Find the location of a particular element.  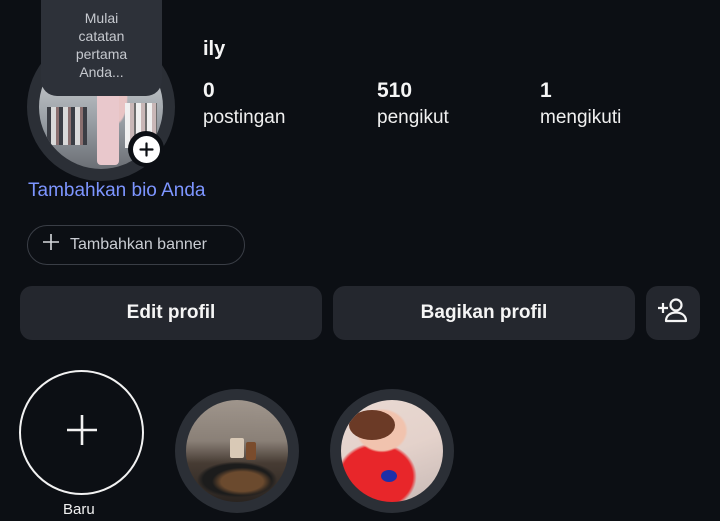

following-count: 1 is located at coordinates (546, 91).